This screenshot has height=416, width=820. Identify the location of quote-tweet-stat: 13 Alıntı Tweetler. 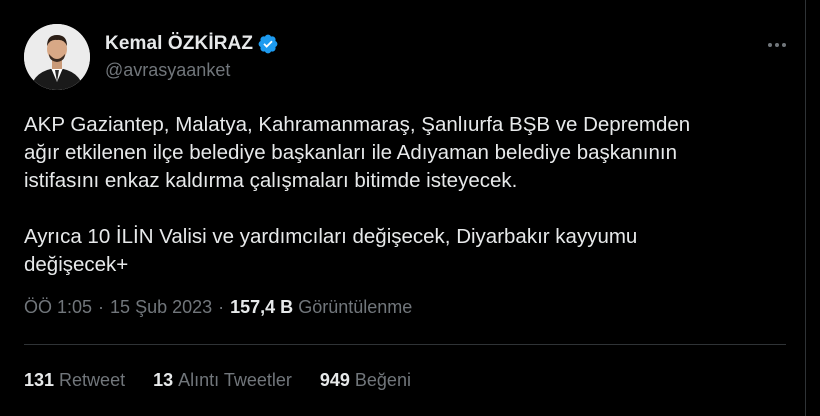
(222, 380).